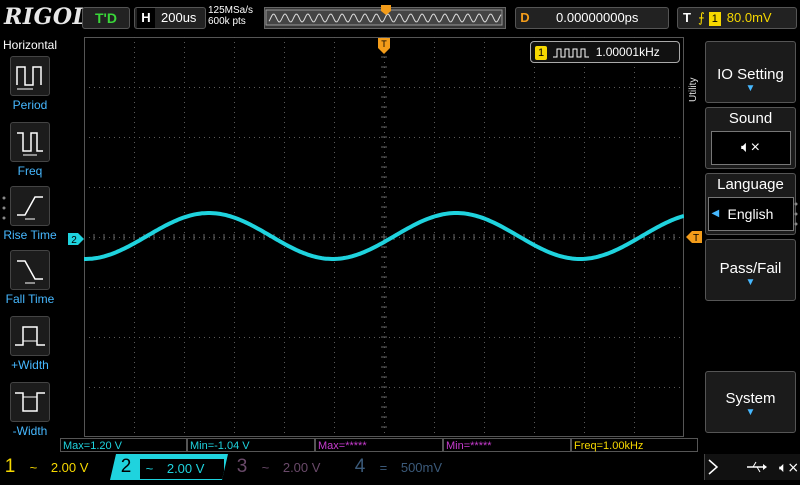 The image size is (800, 485). What do you see at coordinates (701, 17) in the screenshot?
I see `rising-edge-icon: ⨍` at bounding box center [701, 17].